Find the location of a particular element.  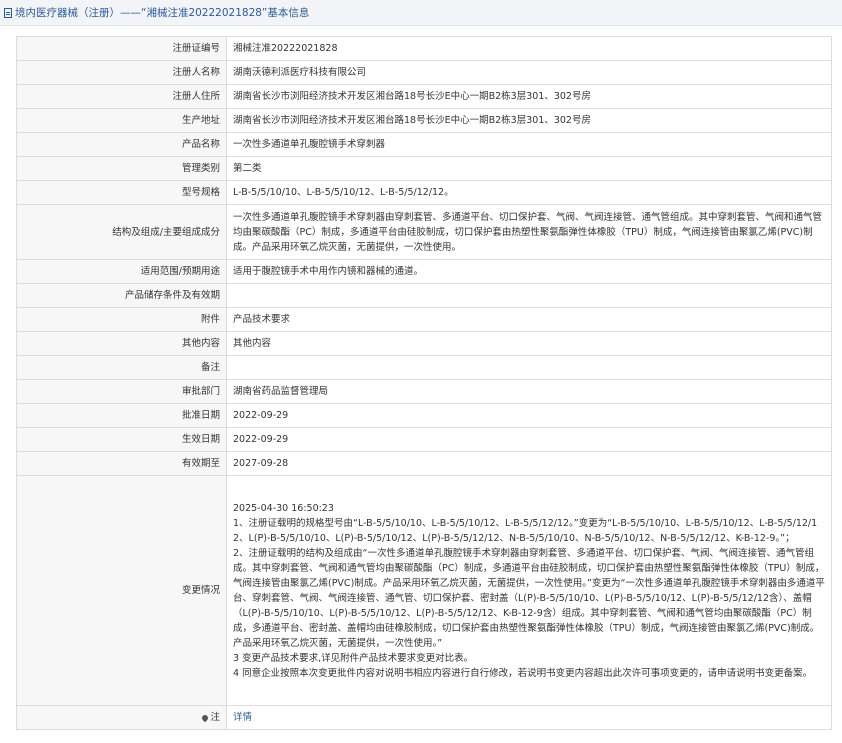

row-value: 产品技术要求 is located at coordinates (529, 319).